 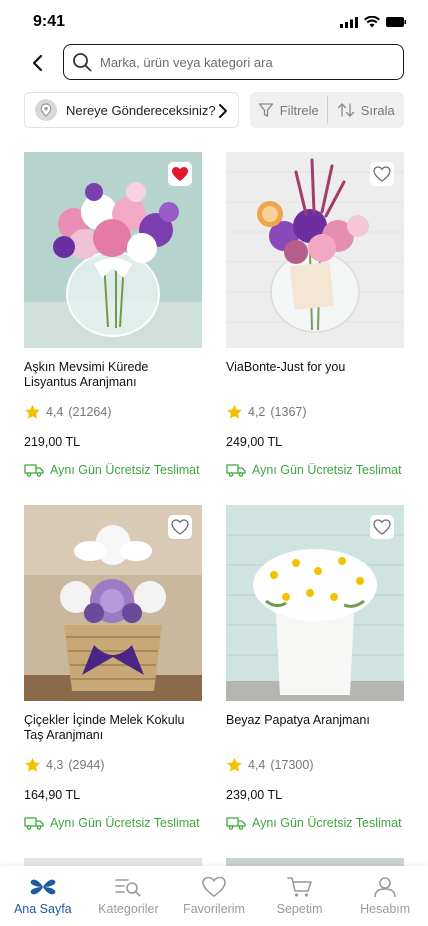 What do you see at coordinates (46, 110) in the screenshot?
I see `location-pin-icon` at bounding box center [46, 110].